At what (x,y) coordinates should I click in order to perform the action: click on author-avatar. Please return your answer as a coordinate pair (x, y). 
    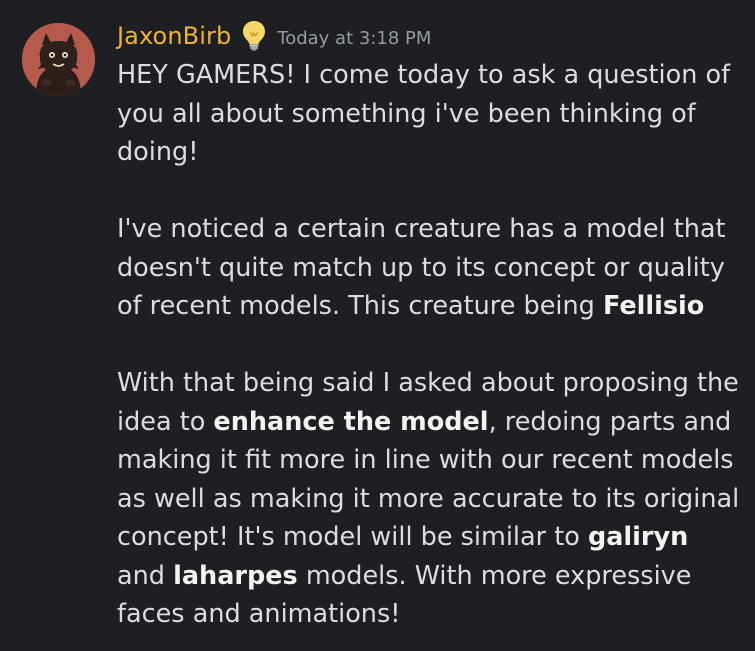
    Looking at the image, I should click on (58, 59).